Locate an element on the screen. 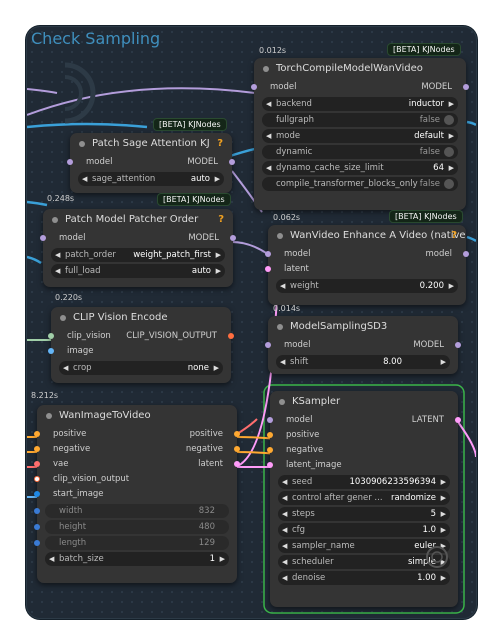  image-input-pin is located at coordinates (51, 351).